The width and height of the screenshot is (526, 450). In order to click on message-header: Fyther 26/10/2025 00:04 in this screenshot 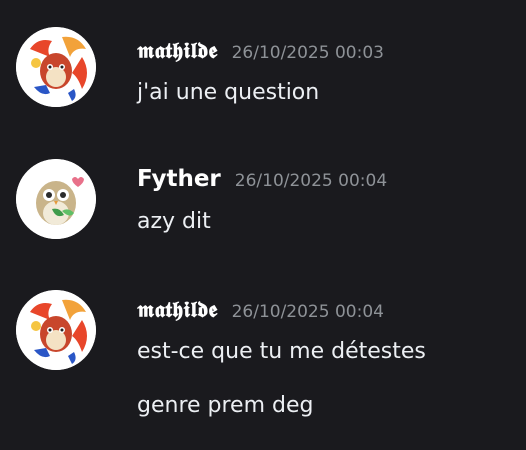, I will do `click(262, 179)`.